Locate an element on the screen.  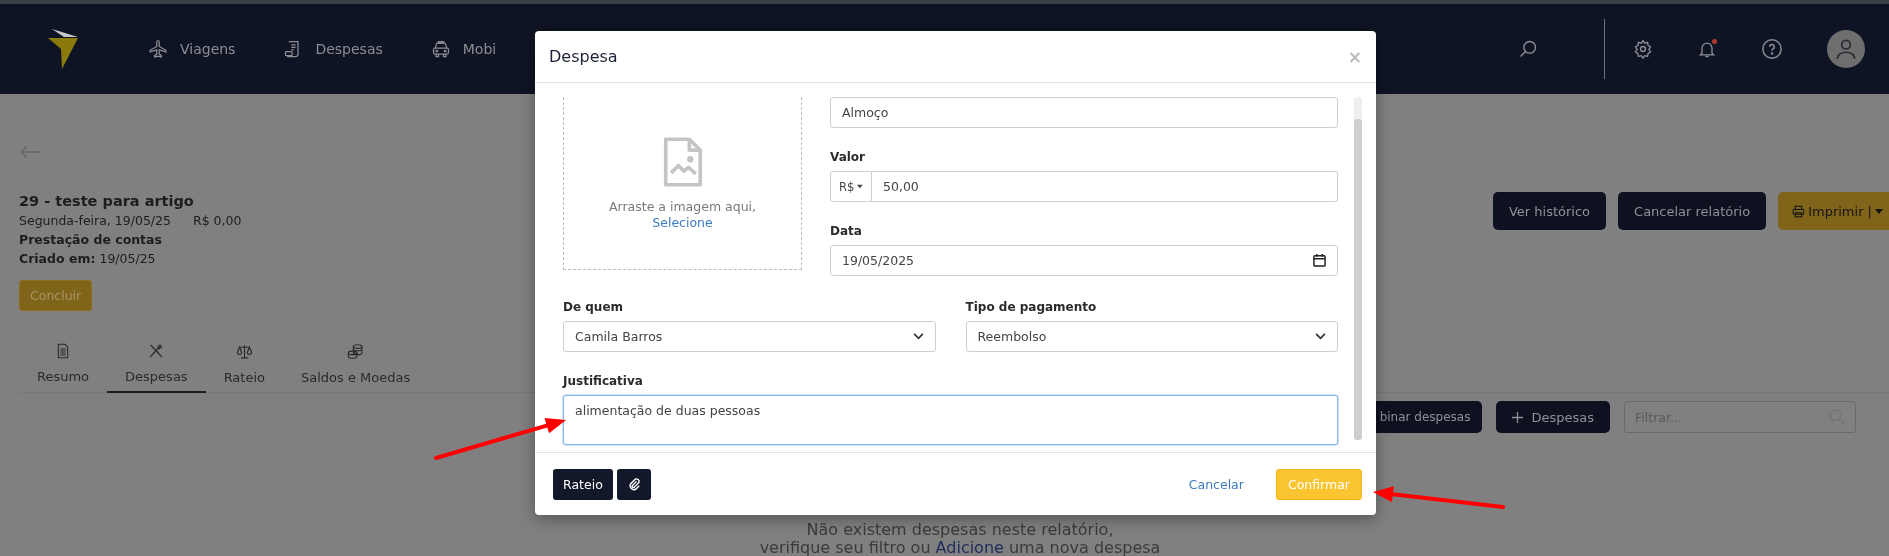
field-label: Valor is located at coordinates (848, 157).